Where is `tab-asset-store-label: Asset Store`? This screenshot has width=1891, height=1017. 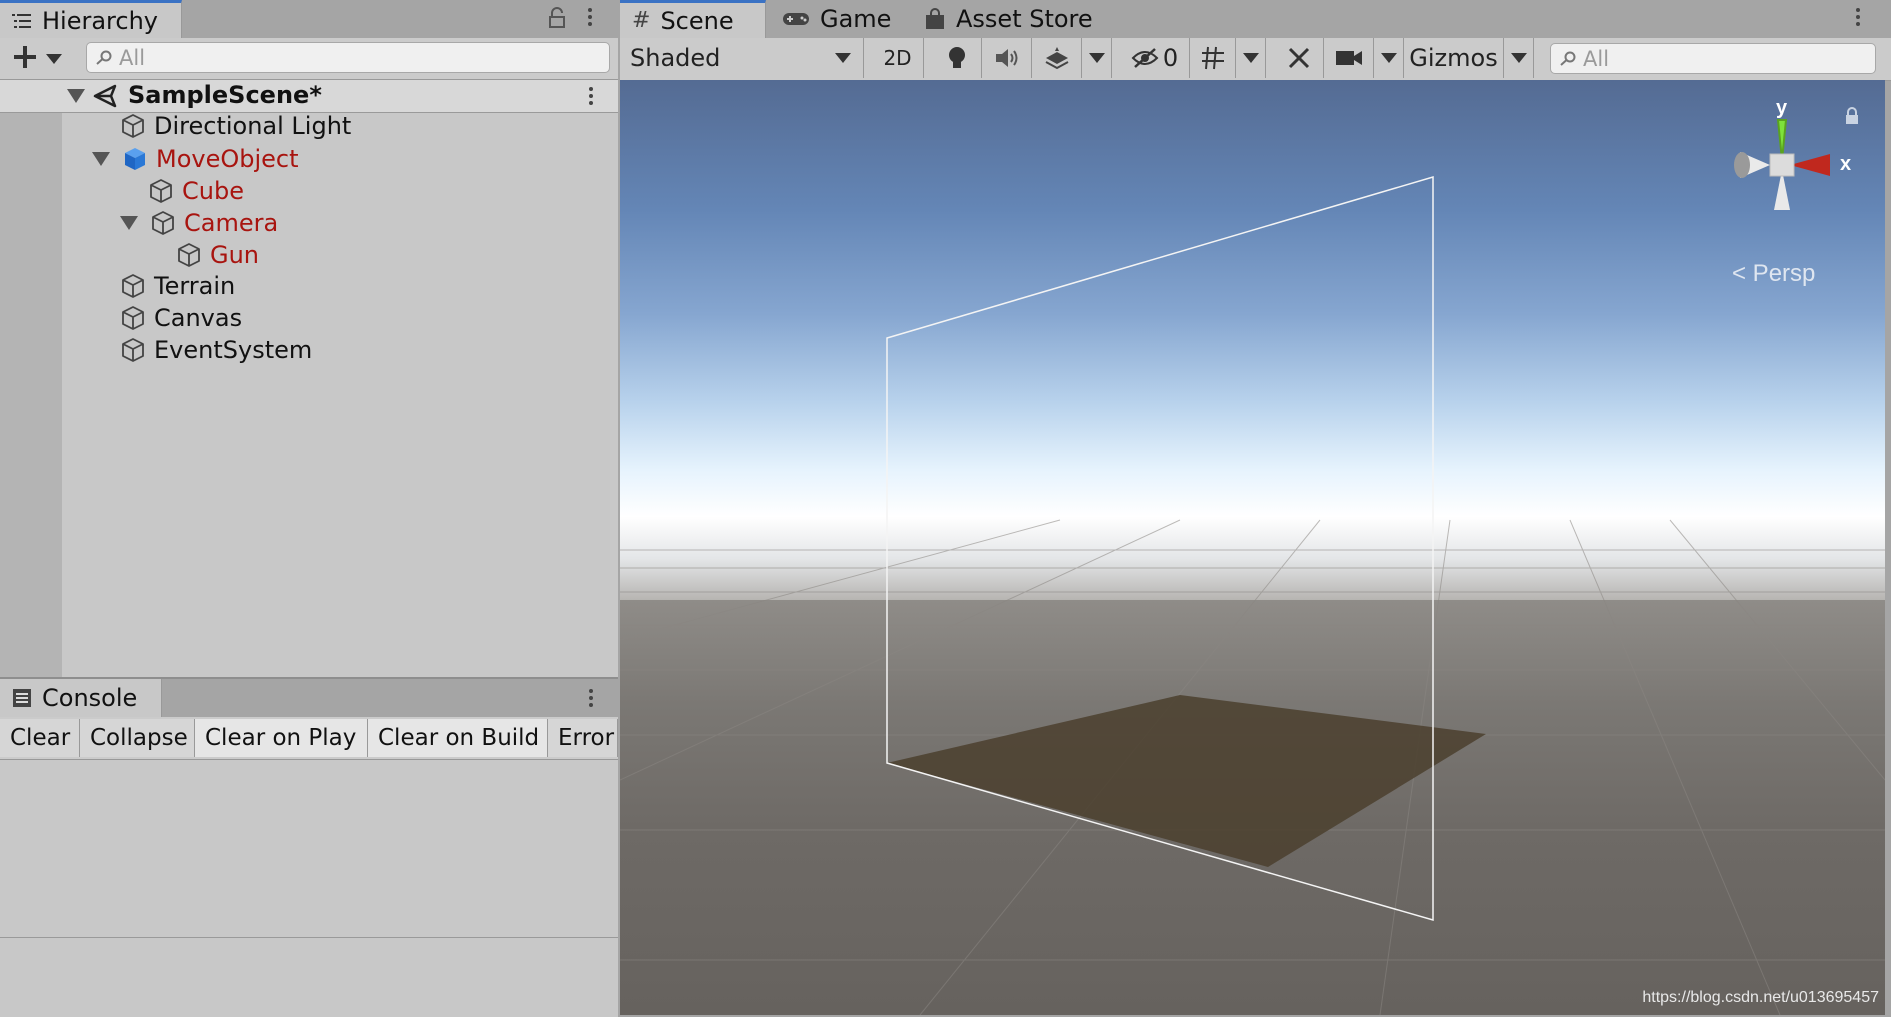
tab-asset-store-label: Asset Store is located at coordinates (1024, 19).